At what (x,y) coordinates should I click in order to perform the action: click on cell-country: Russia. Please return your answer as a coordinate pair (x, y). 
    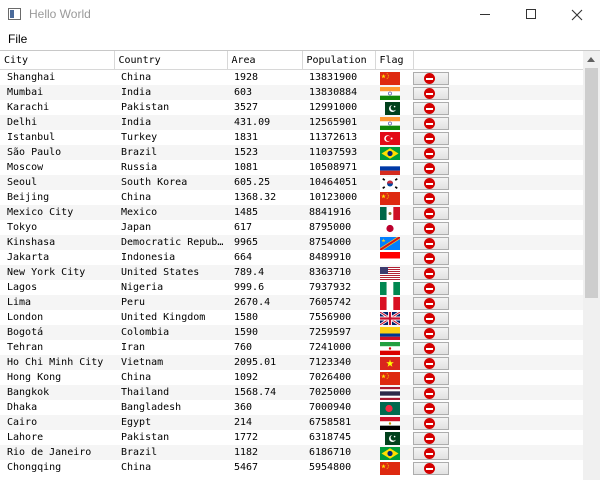
    Looking at the image, I should click on (170, 167).